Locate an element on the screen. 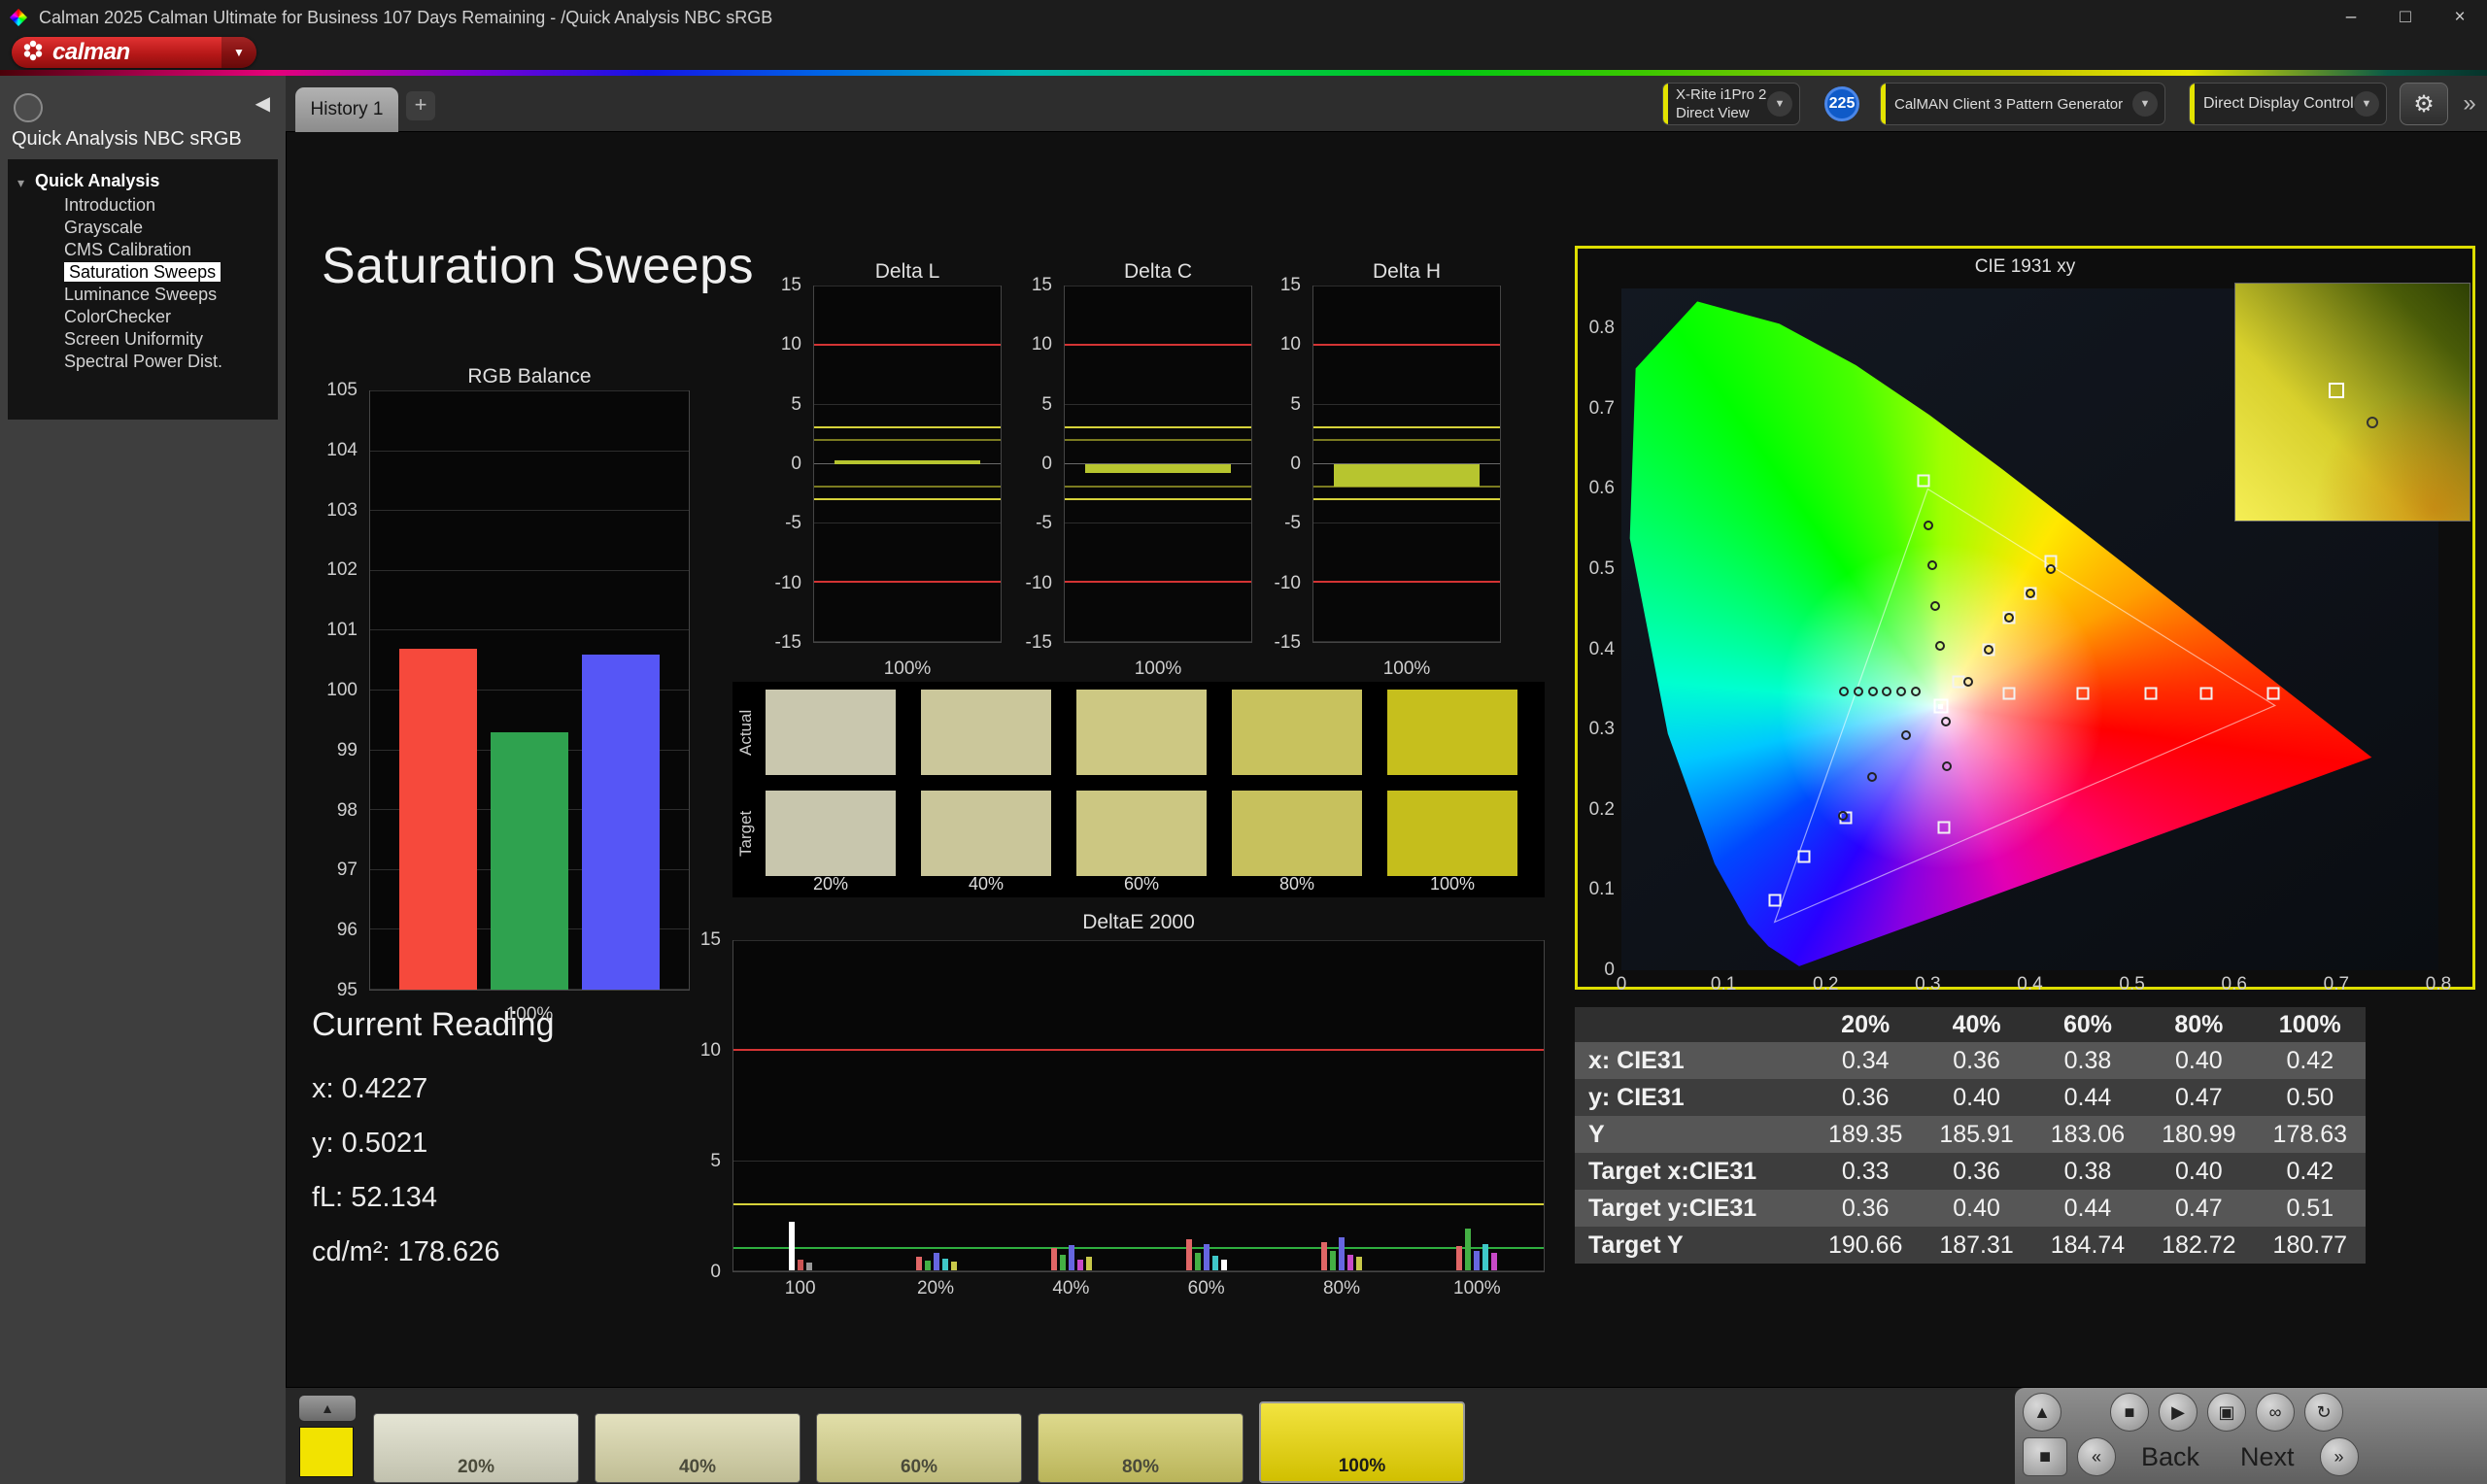 The height and width of the screenshot is (1484, 2487). continuous-button: ∞ is located at coordinates (2275, 1412).